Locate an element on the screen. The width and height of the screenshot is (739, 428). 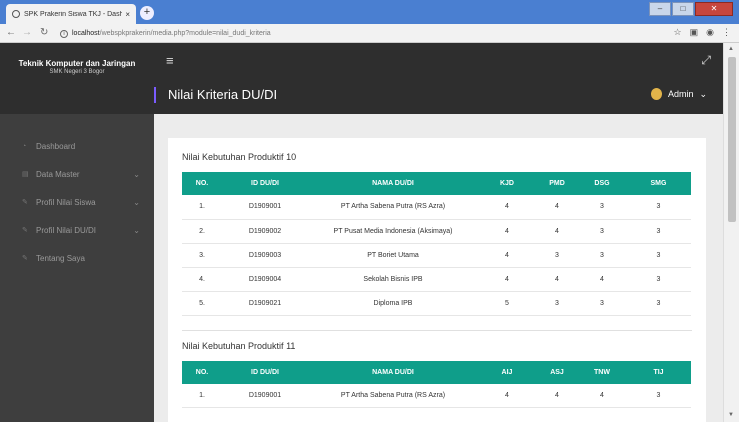
table-row: 3. D1909003 PT Boriet Utama 4 3 3 3 is located at coordinates (436, 255).